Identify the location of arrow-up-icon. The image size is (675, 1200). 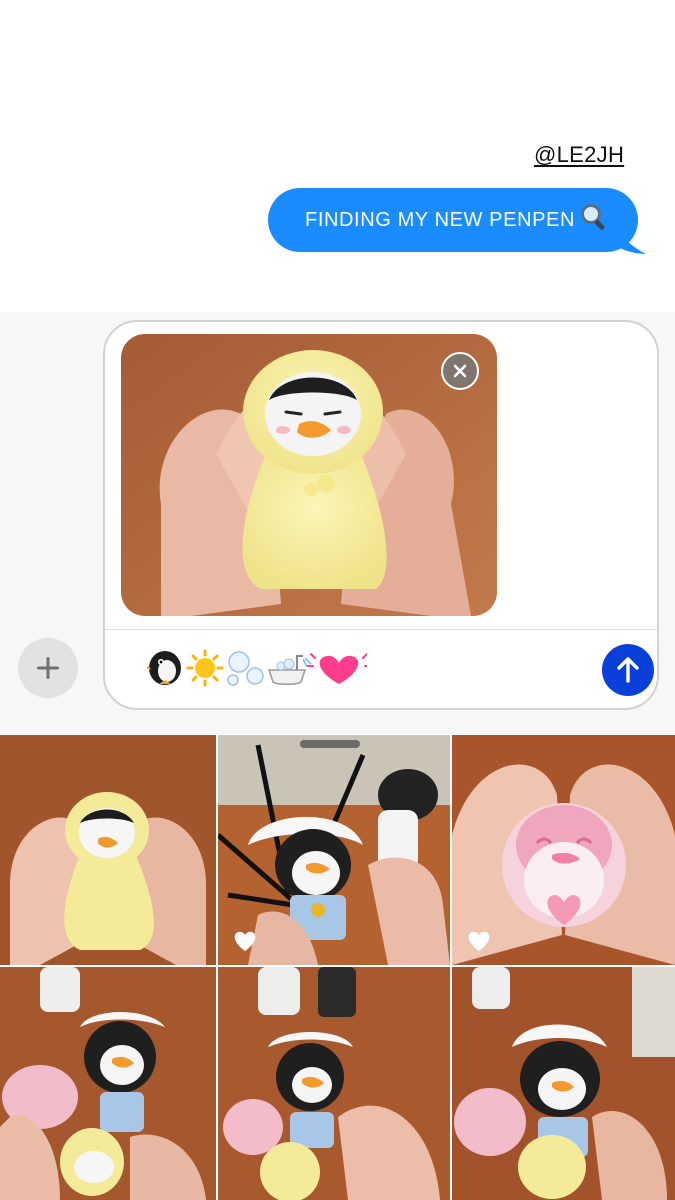
(628, 670).